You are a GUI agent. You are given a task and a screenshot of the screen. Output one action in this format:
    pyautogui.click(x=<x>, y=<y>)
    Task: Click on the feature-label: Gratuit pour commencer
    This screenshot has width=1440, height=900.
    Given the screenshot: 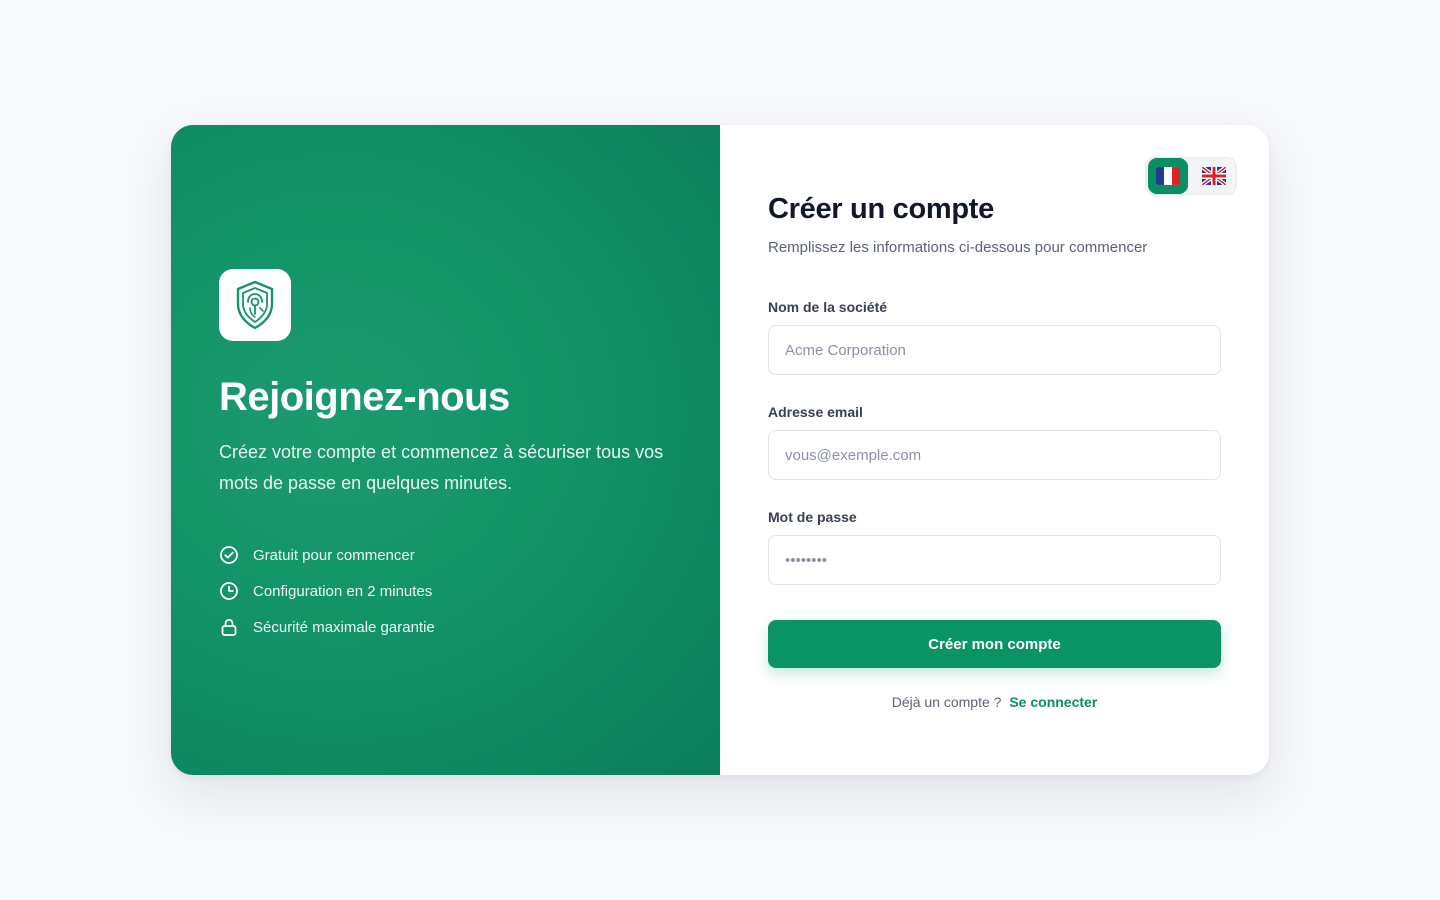 What is the action you would take?
    pyautogui.click(x=334, y=555)
    